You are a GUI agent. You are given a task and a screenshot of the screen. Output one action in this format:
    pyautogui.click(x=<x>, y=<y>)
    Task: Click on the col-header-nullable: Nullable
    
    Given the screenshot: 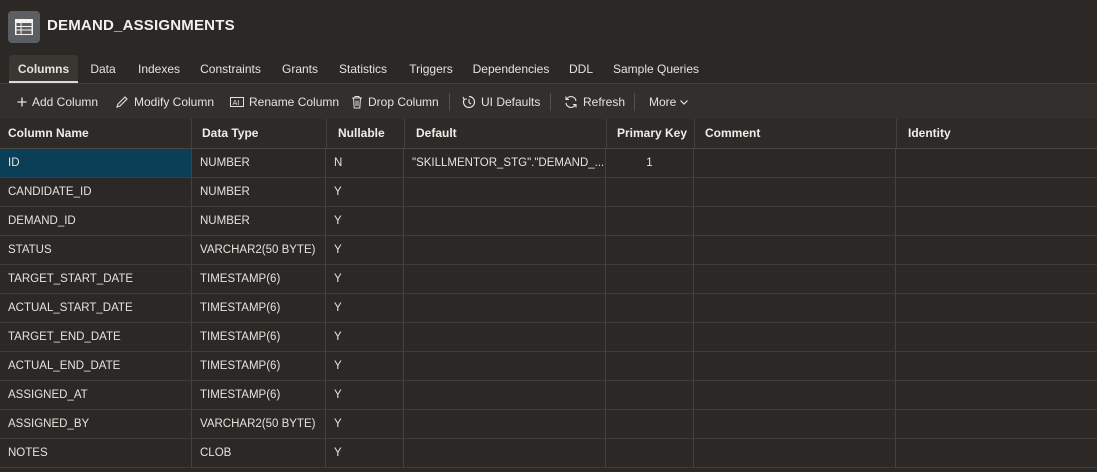 What is the action you would take?
    pyautogui.click(x=367, y=133)
    